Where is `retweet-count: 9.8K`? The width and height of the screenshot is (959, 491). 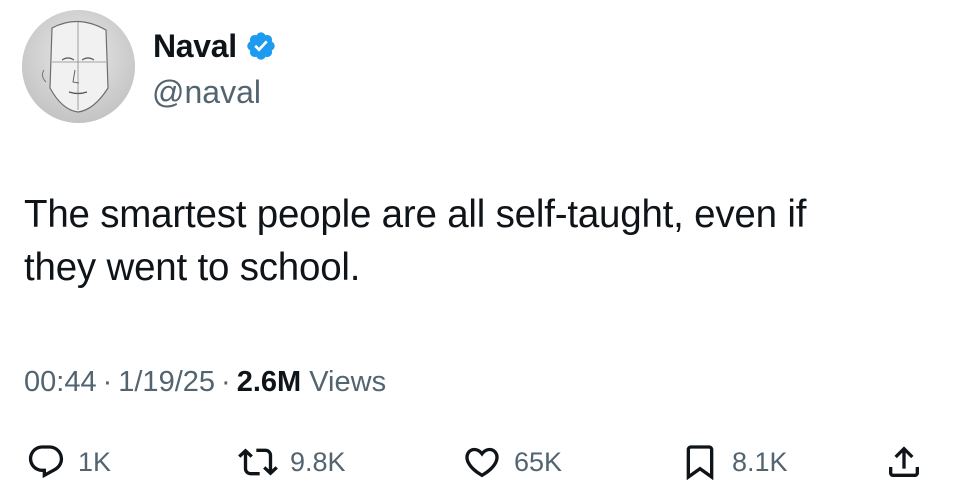
retweet-count: 9.8K is located at coordinates (318, 461).